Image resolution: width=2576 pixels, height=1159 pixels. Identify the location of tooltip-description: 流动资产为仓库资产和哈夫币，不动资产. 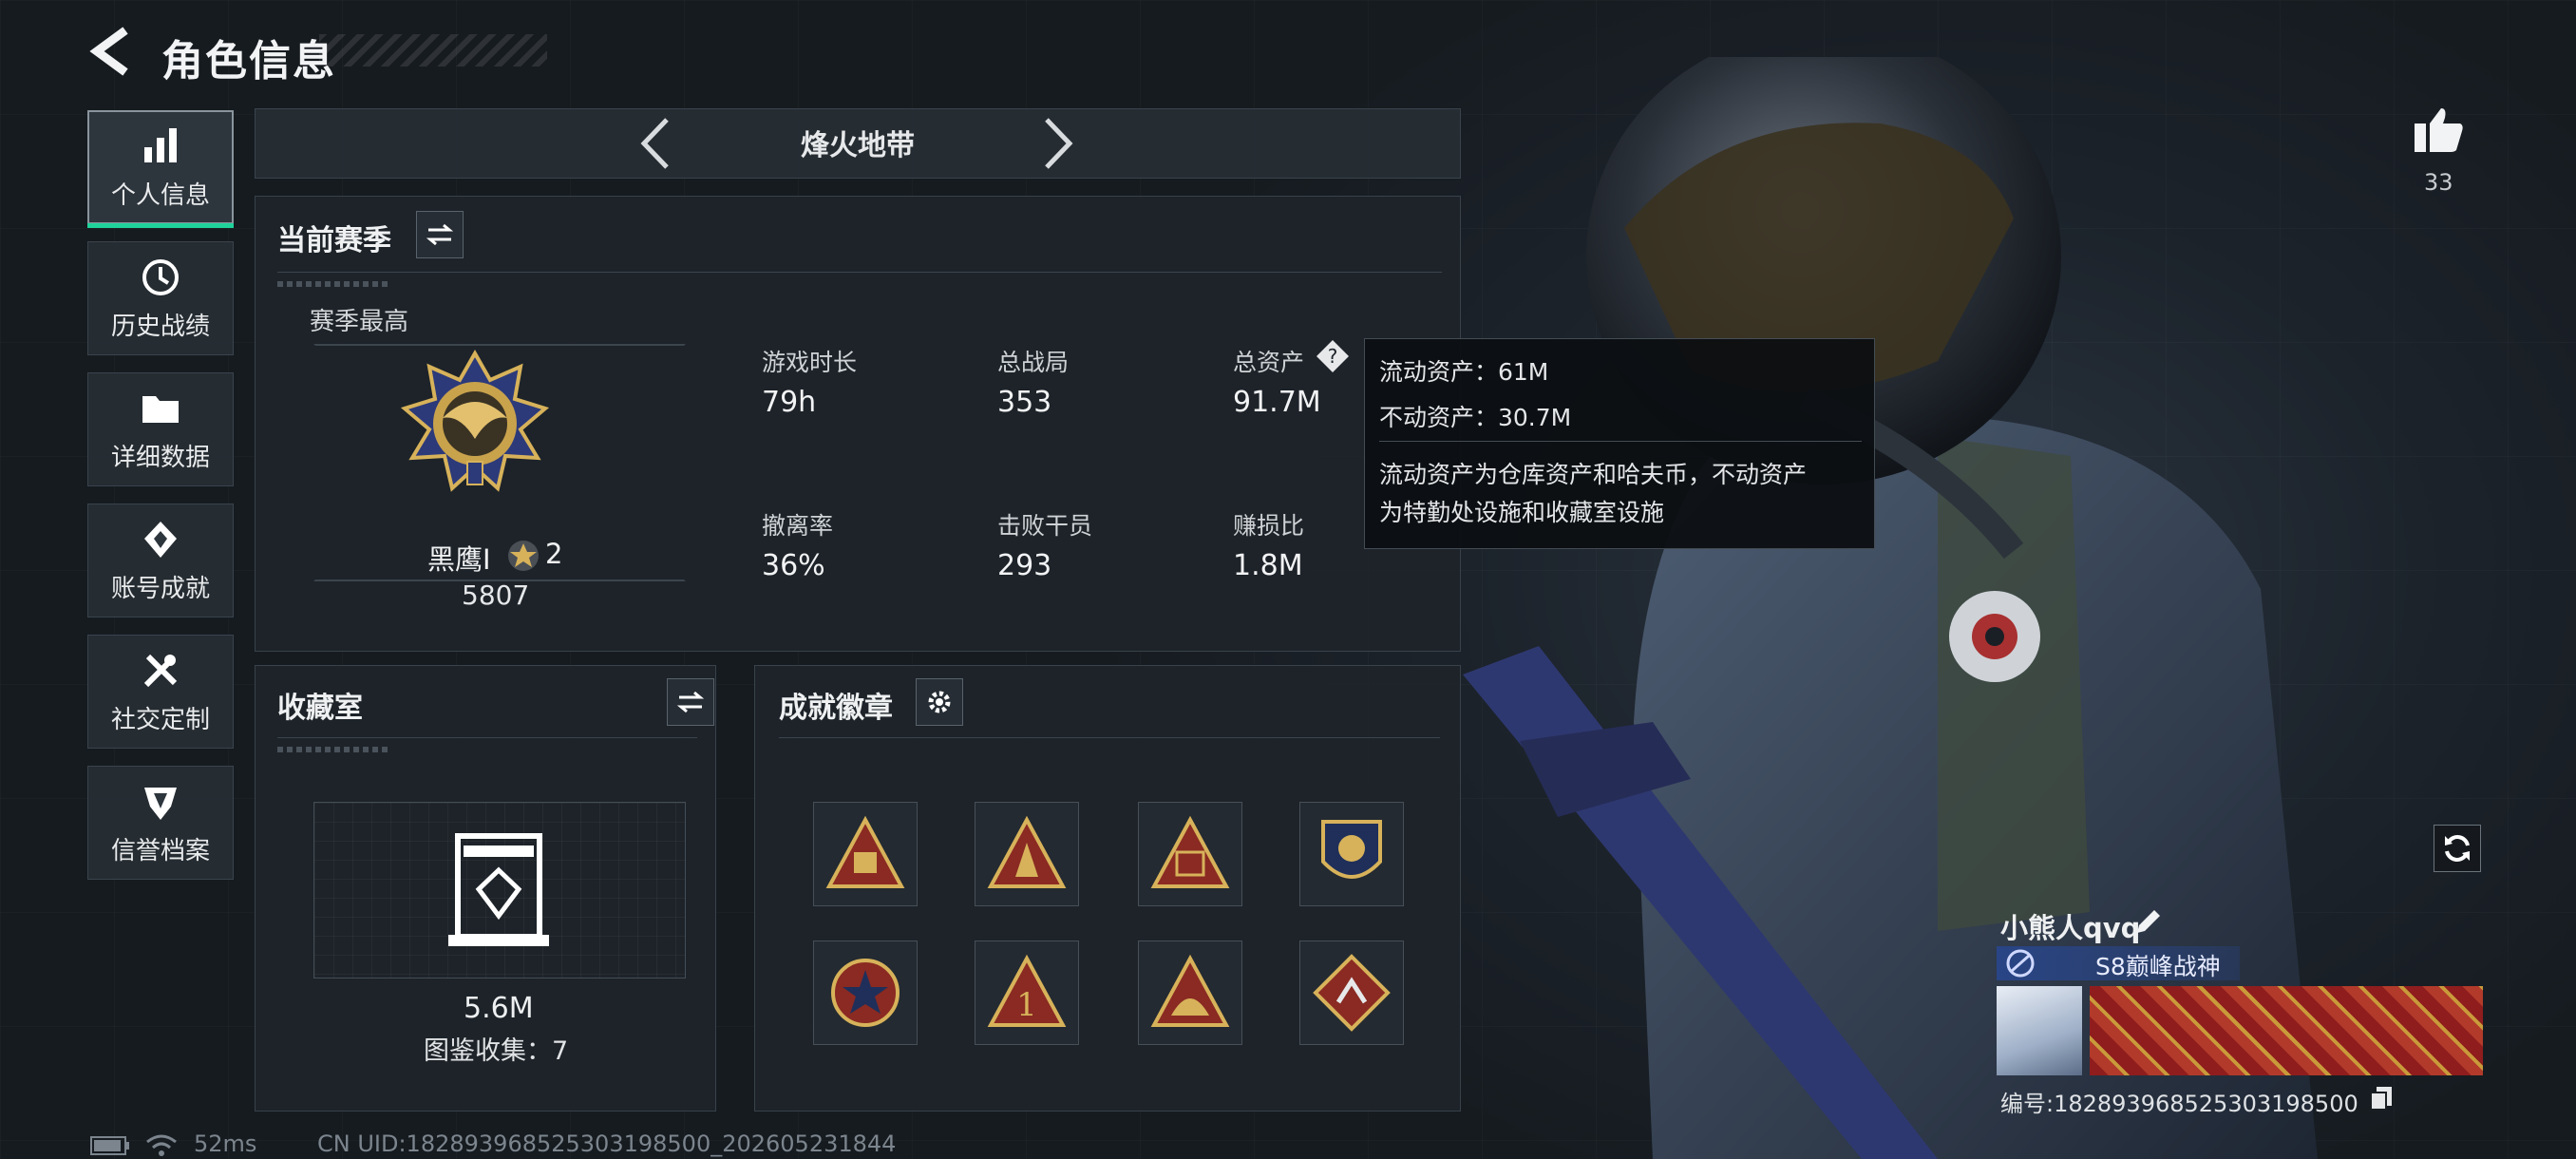
(1593, 474).